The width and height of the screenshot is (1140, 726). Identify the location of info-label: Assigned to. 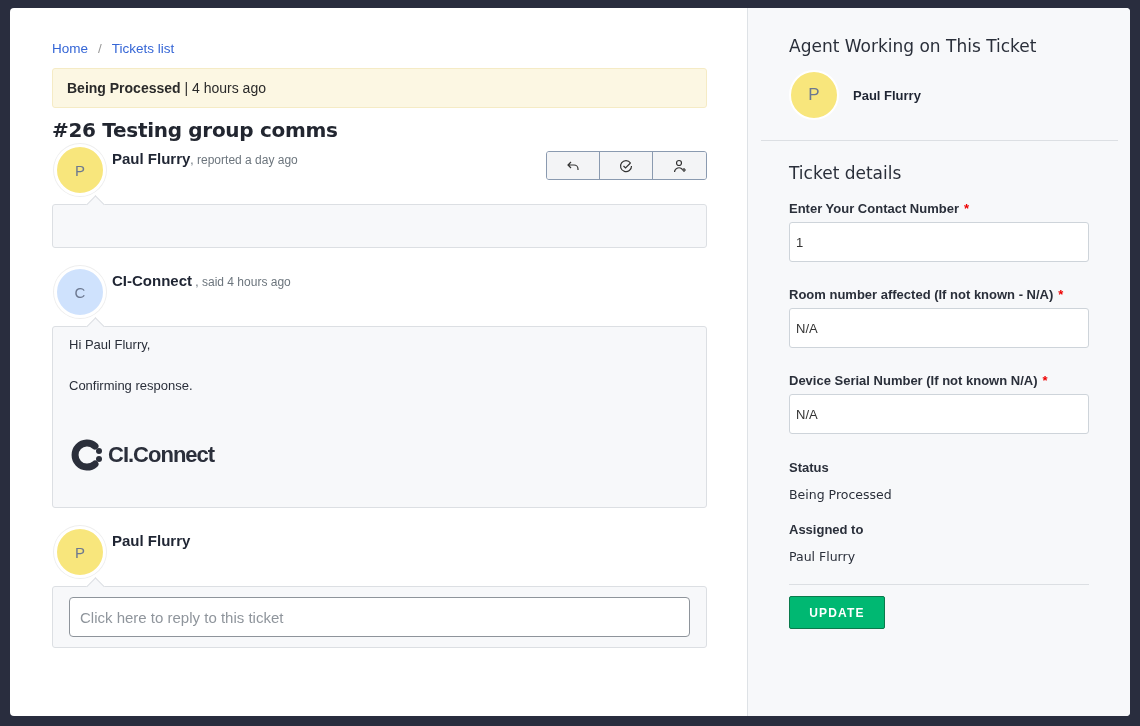
(827, 529).